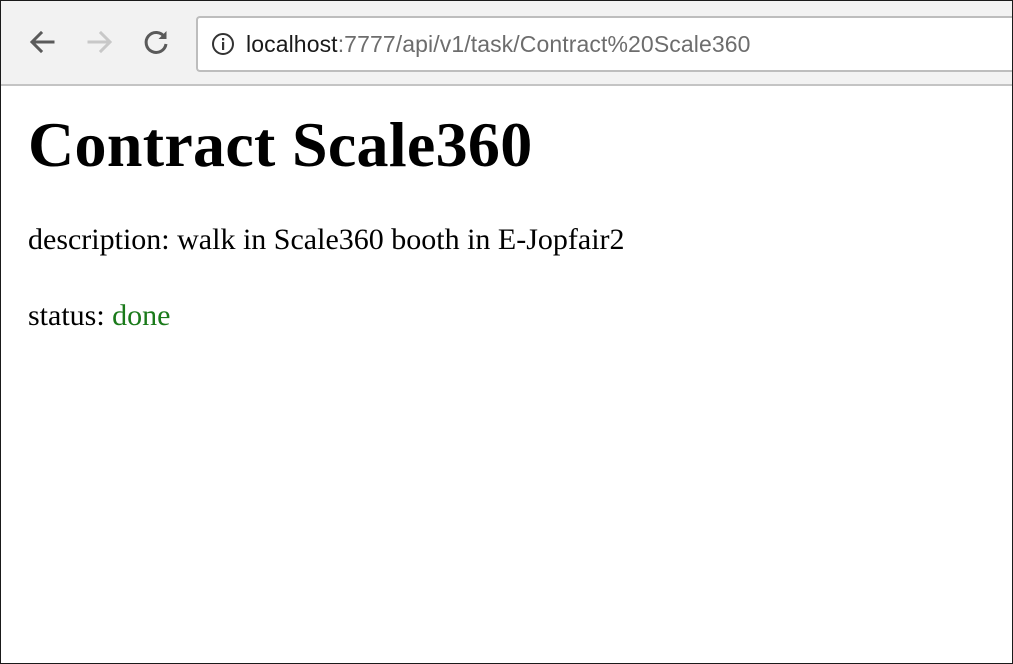 This screenshot has height=664, width=1013. I want to click on back-button, so click(42, 44).